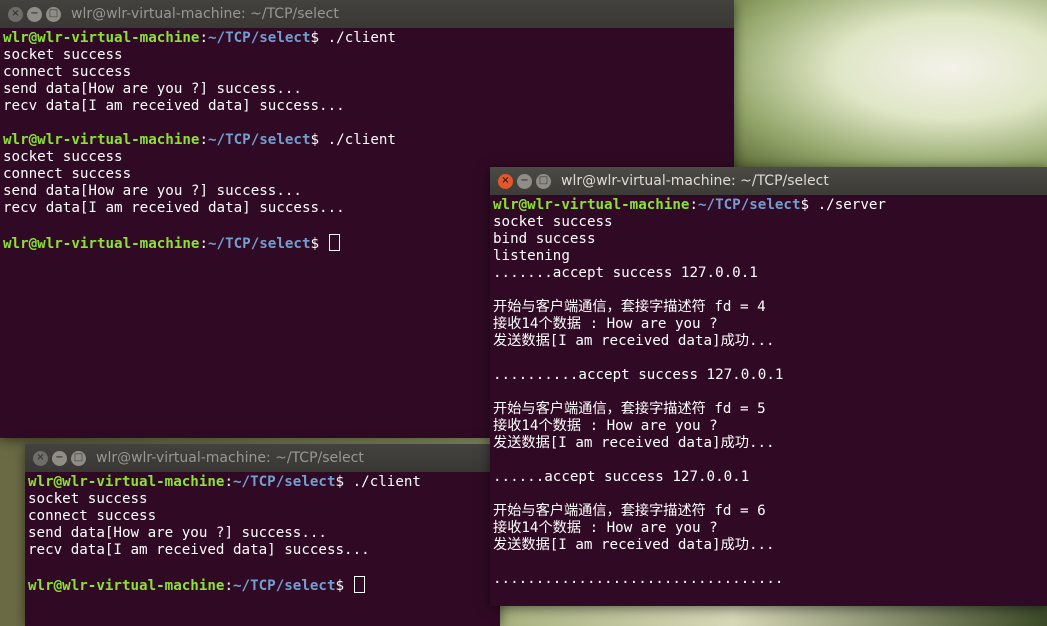  Describe the element at coordinates (883, 85) in the screenshot. I see `desktop-wallpaper-top` at that location.